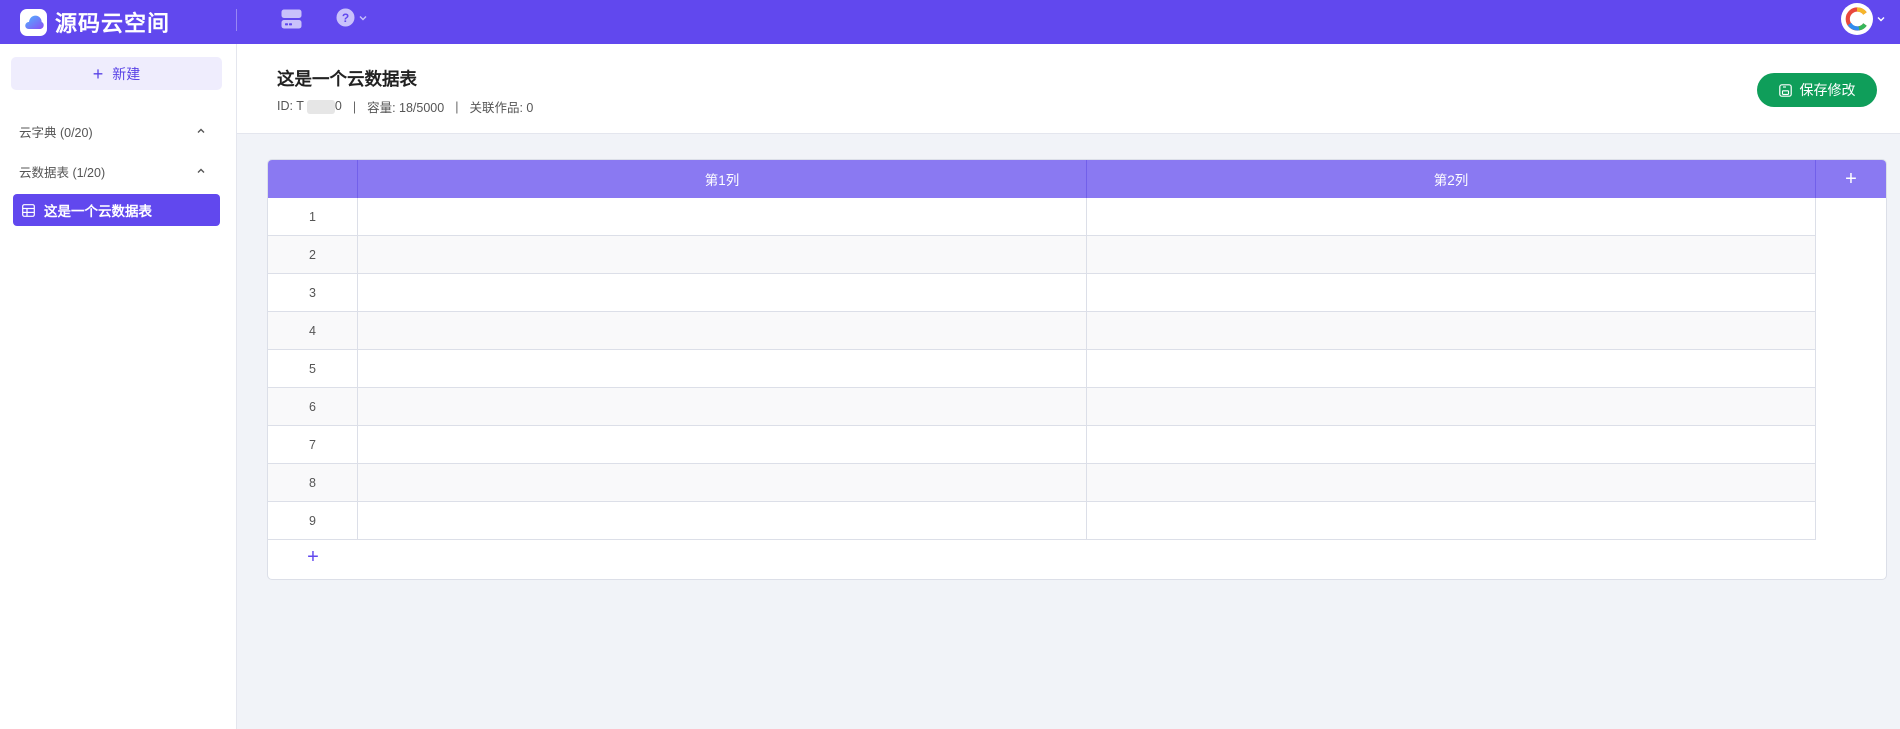 The height and width of the screenshot is (729, 1900). Describe the element at coordinates (313, 254) in the screenshot. I see `row-index: 2` at that location.